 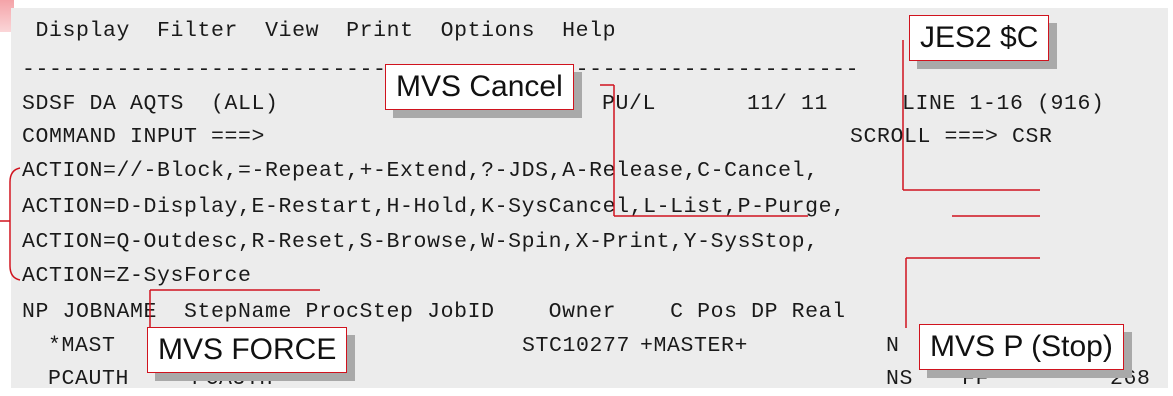 I want to click on callout-mvs-force: MVS FORCE, so click(x=247, y=350).